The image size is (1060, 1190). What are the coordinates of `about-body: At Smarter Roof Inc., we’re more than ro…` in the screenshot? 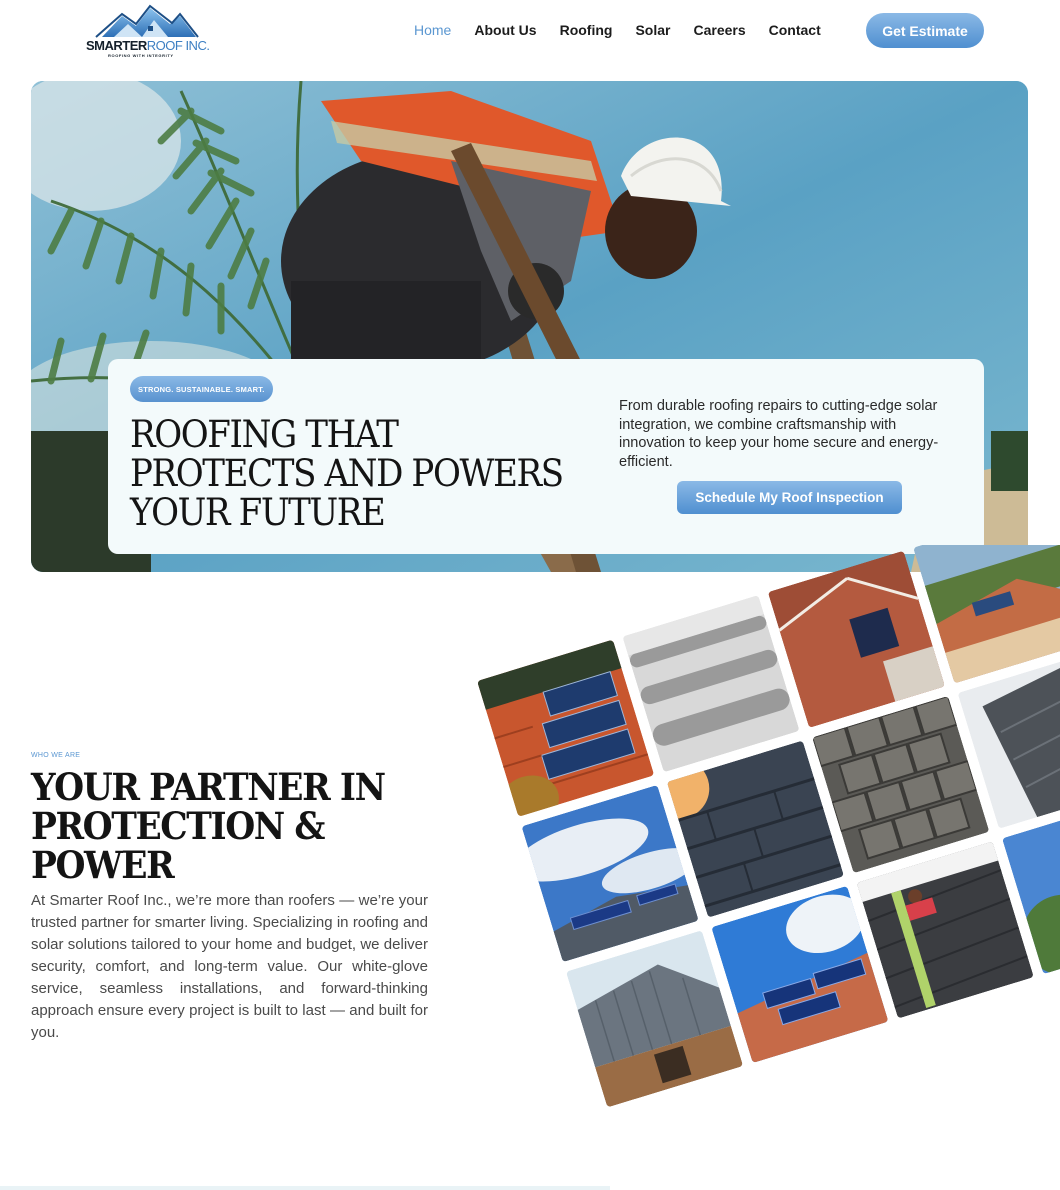 It's located at (229, 966).